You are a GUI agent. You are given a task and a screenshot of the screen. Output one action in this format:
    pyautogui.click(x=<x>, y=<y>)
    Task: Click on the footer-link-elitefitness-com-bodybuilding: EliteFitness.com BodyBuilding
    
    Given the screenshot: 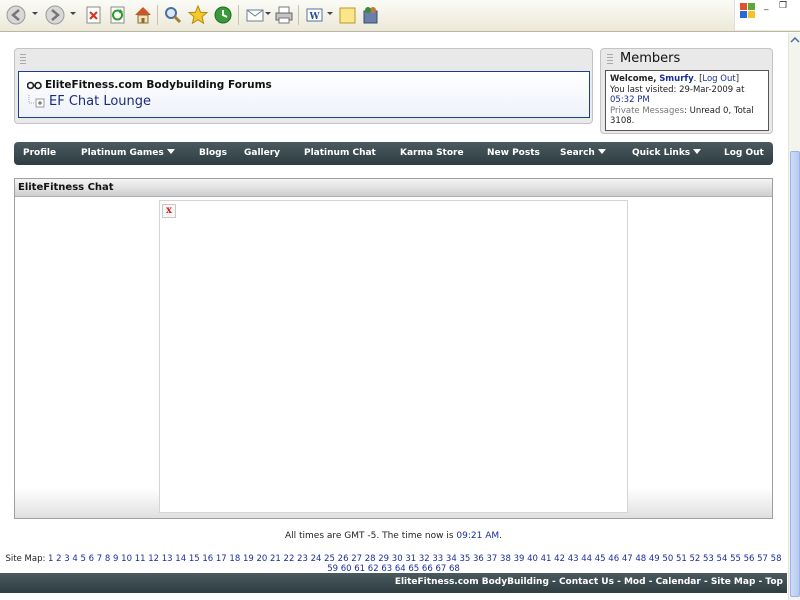 What is the action you would take?
    pyautogui.click(x=472, y=582)
    